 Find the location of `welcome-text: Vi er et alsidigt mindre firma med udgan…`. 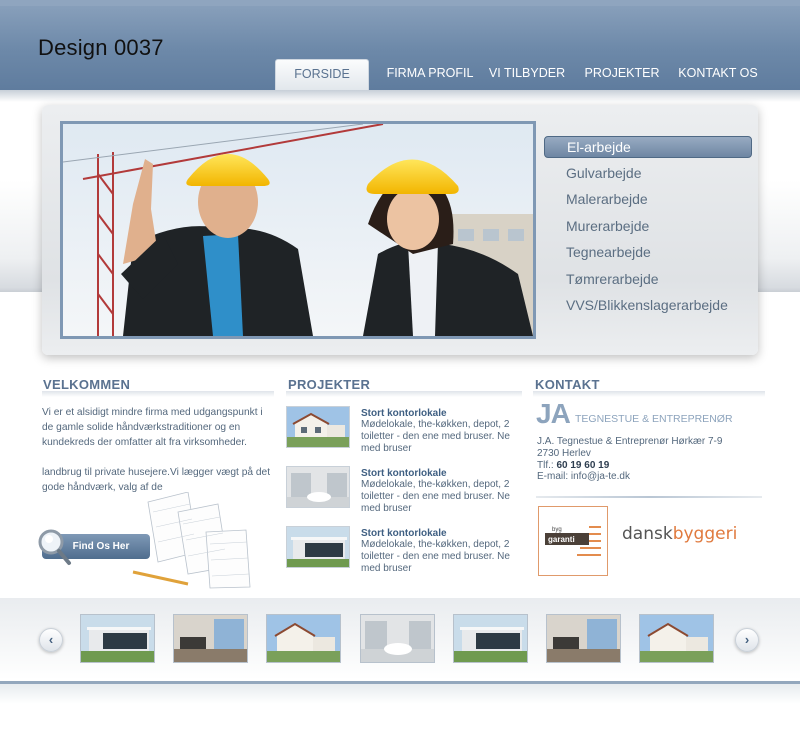

welcome-text: Vi er et alsidigt mindre firma med udgan… is located at coordinates (157, 450).